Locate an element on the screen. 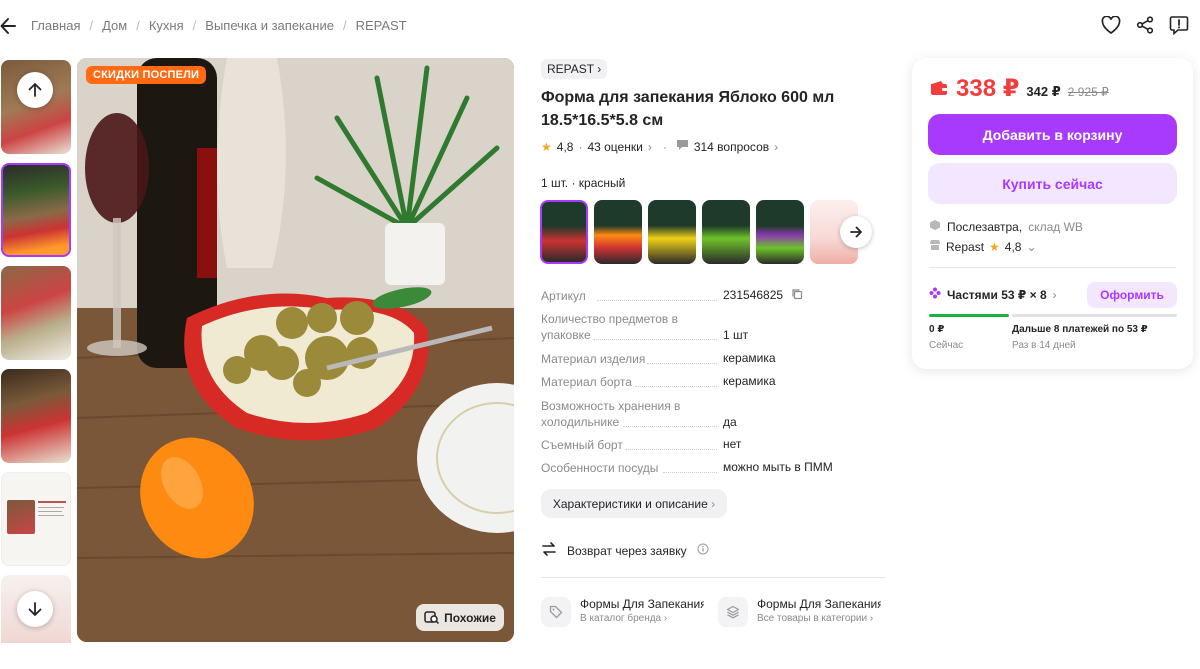 The width and height of the screenshot is (1200, 669). spec-value: 1 шт is located at coordinates (736, 335).